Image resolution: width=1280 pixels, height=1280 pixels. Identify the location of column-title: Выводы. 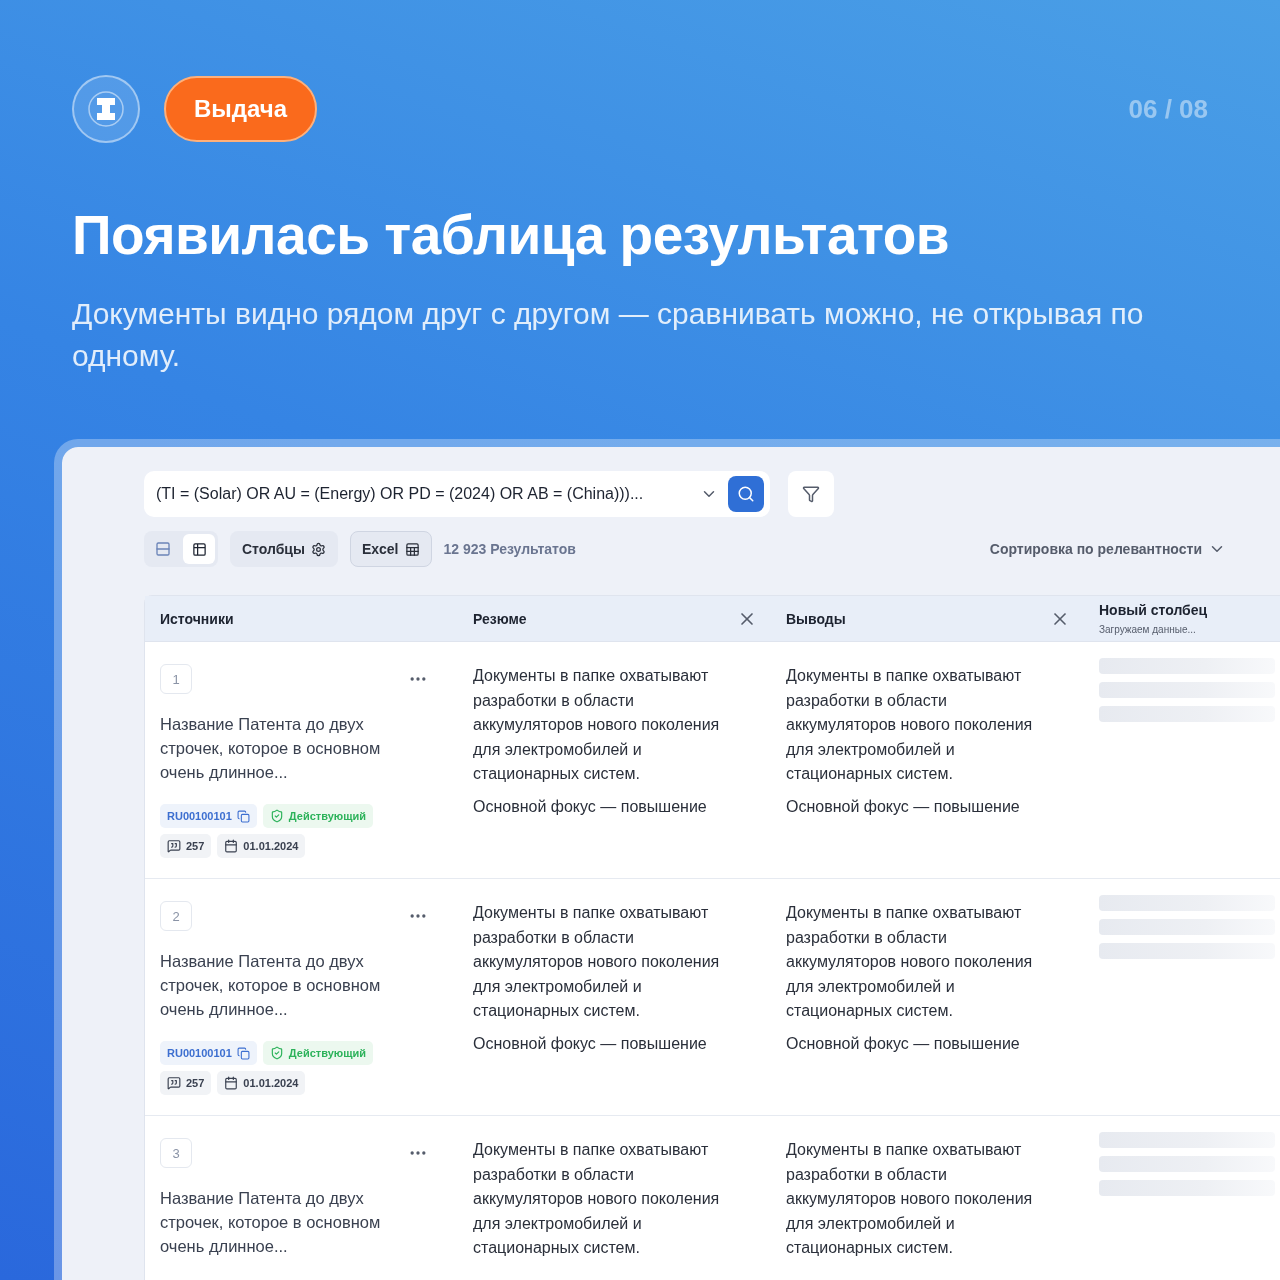
(816, 618).